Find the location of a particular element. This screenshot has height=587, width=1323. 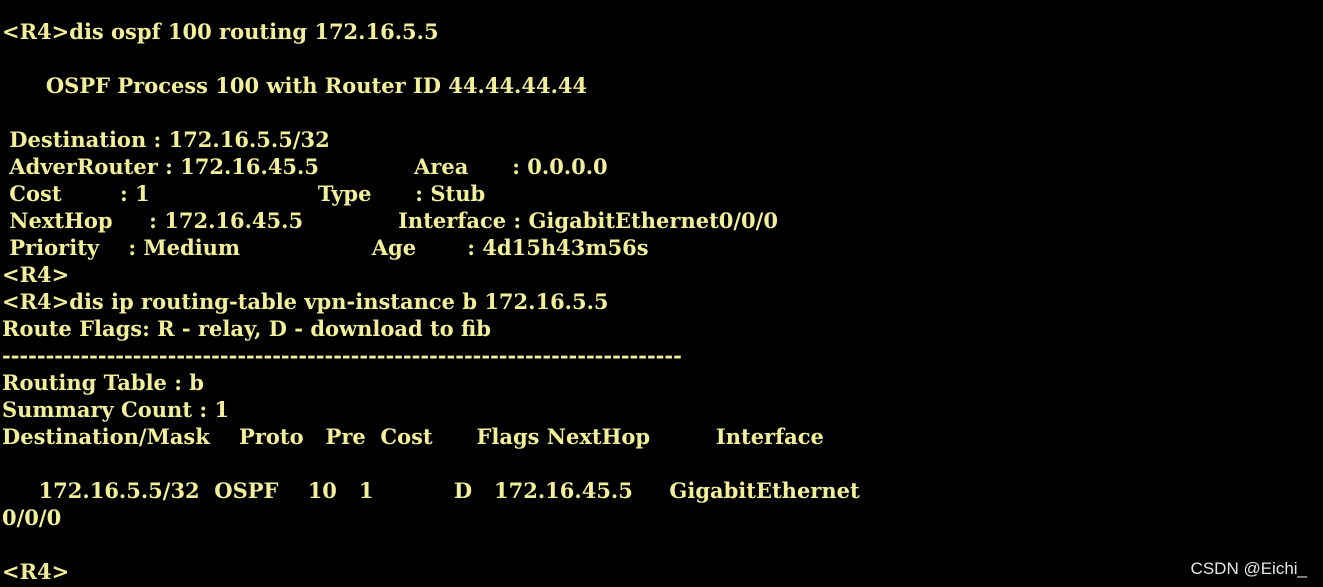

terminal-line-cost: Cost : 1 Type : Stub is located at coordinates (244, 193).